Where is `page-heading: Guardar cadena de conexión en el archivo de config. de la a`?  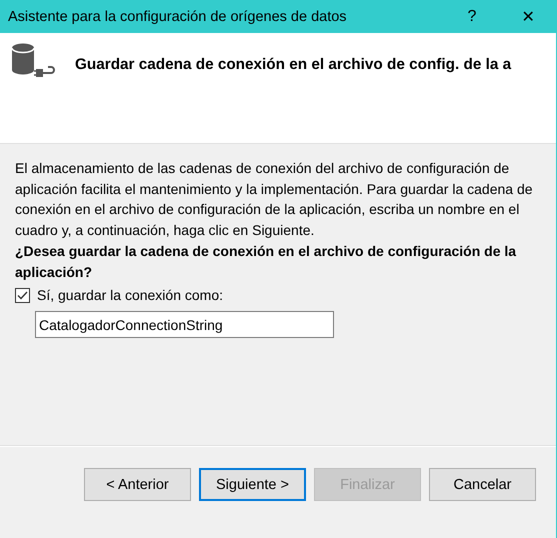
page-heading: Guardar cadena de conexión en el archivo de config. de la a is located at coordinates (293, 65).